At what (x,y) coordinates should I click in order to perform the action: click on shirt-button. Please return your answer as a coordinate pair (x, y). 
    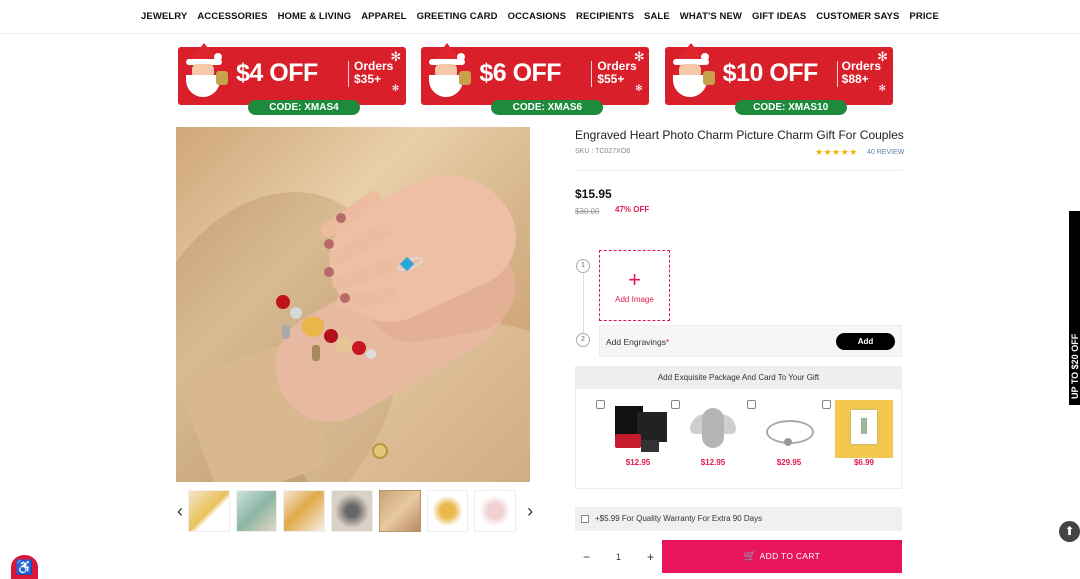
    Looking at the image, I should click on (380, 451).